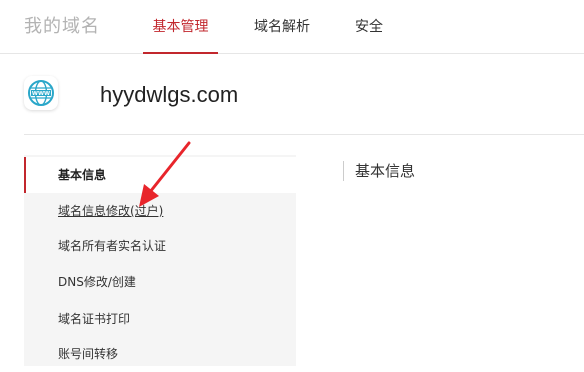 The image size is (584, 372). I want to click on sidebar-item-label: 基本信息, so click(82, 175).